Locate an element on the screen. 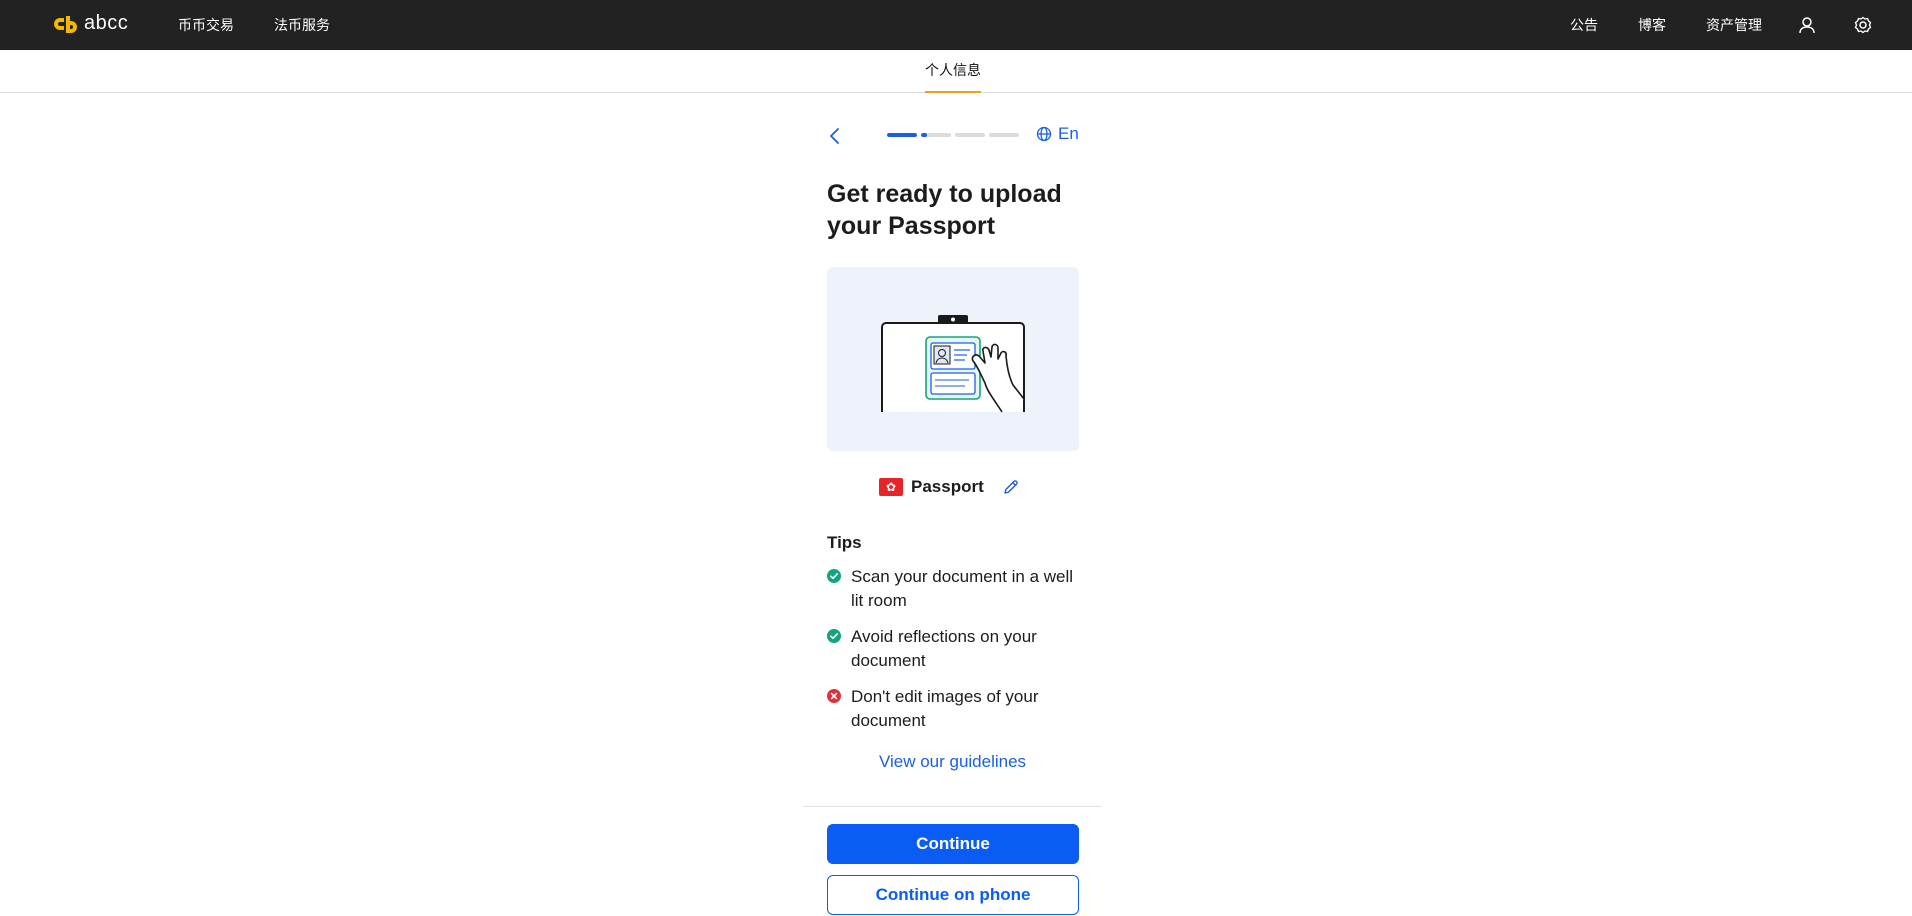 The height and width of the screenshot is (916, 1912). tip-item: Don't edit images of your document is located at coordinates (957, 709).